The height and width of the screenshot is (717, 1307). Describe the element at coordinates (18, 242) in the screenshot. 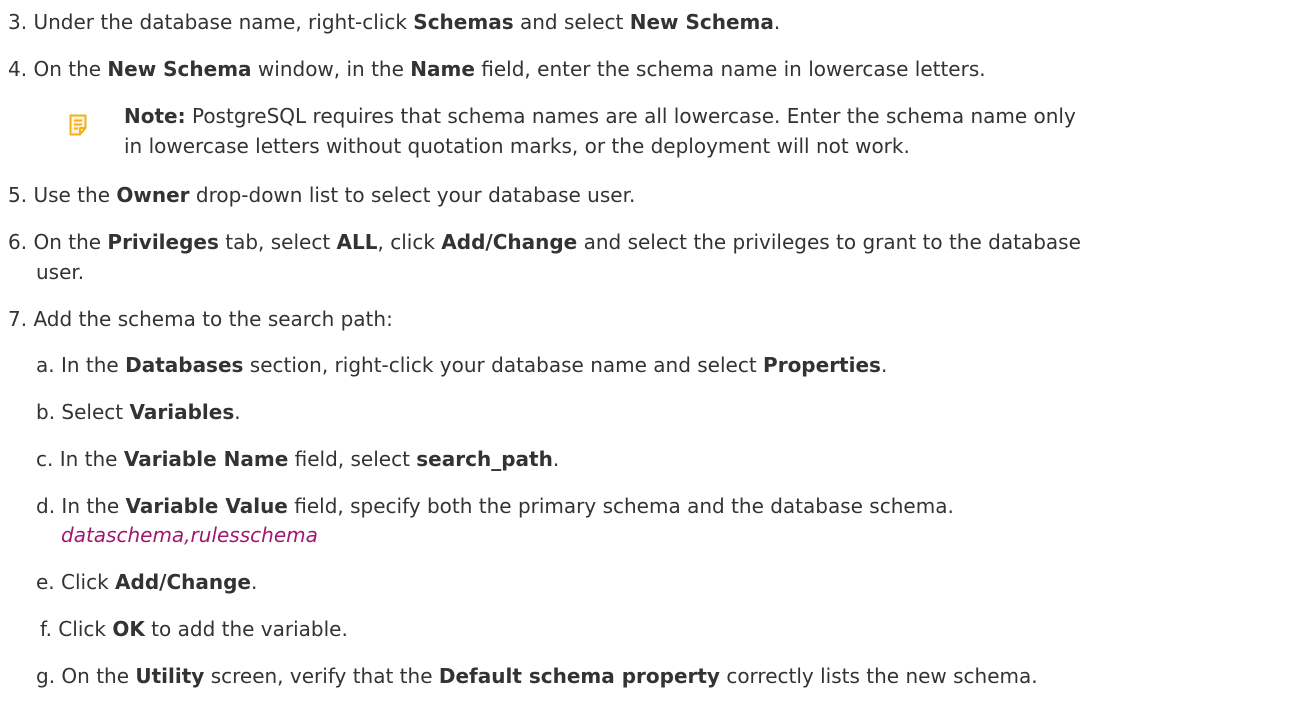

I see `step-number: 6.` at that location.